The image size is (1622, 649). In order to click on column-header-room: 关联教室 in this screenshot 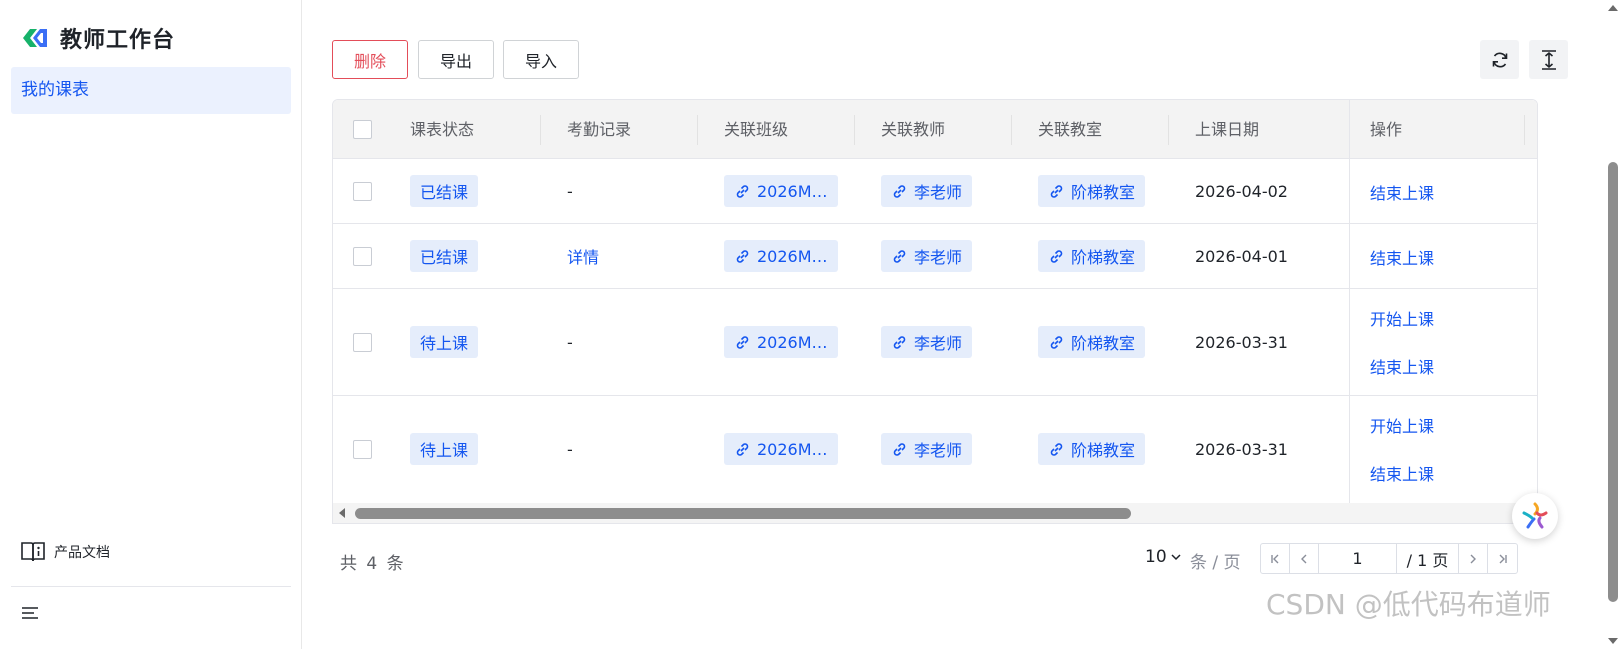, I will do `click(1070, 129)`.